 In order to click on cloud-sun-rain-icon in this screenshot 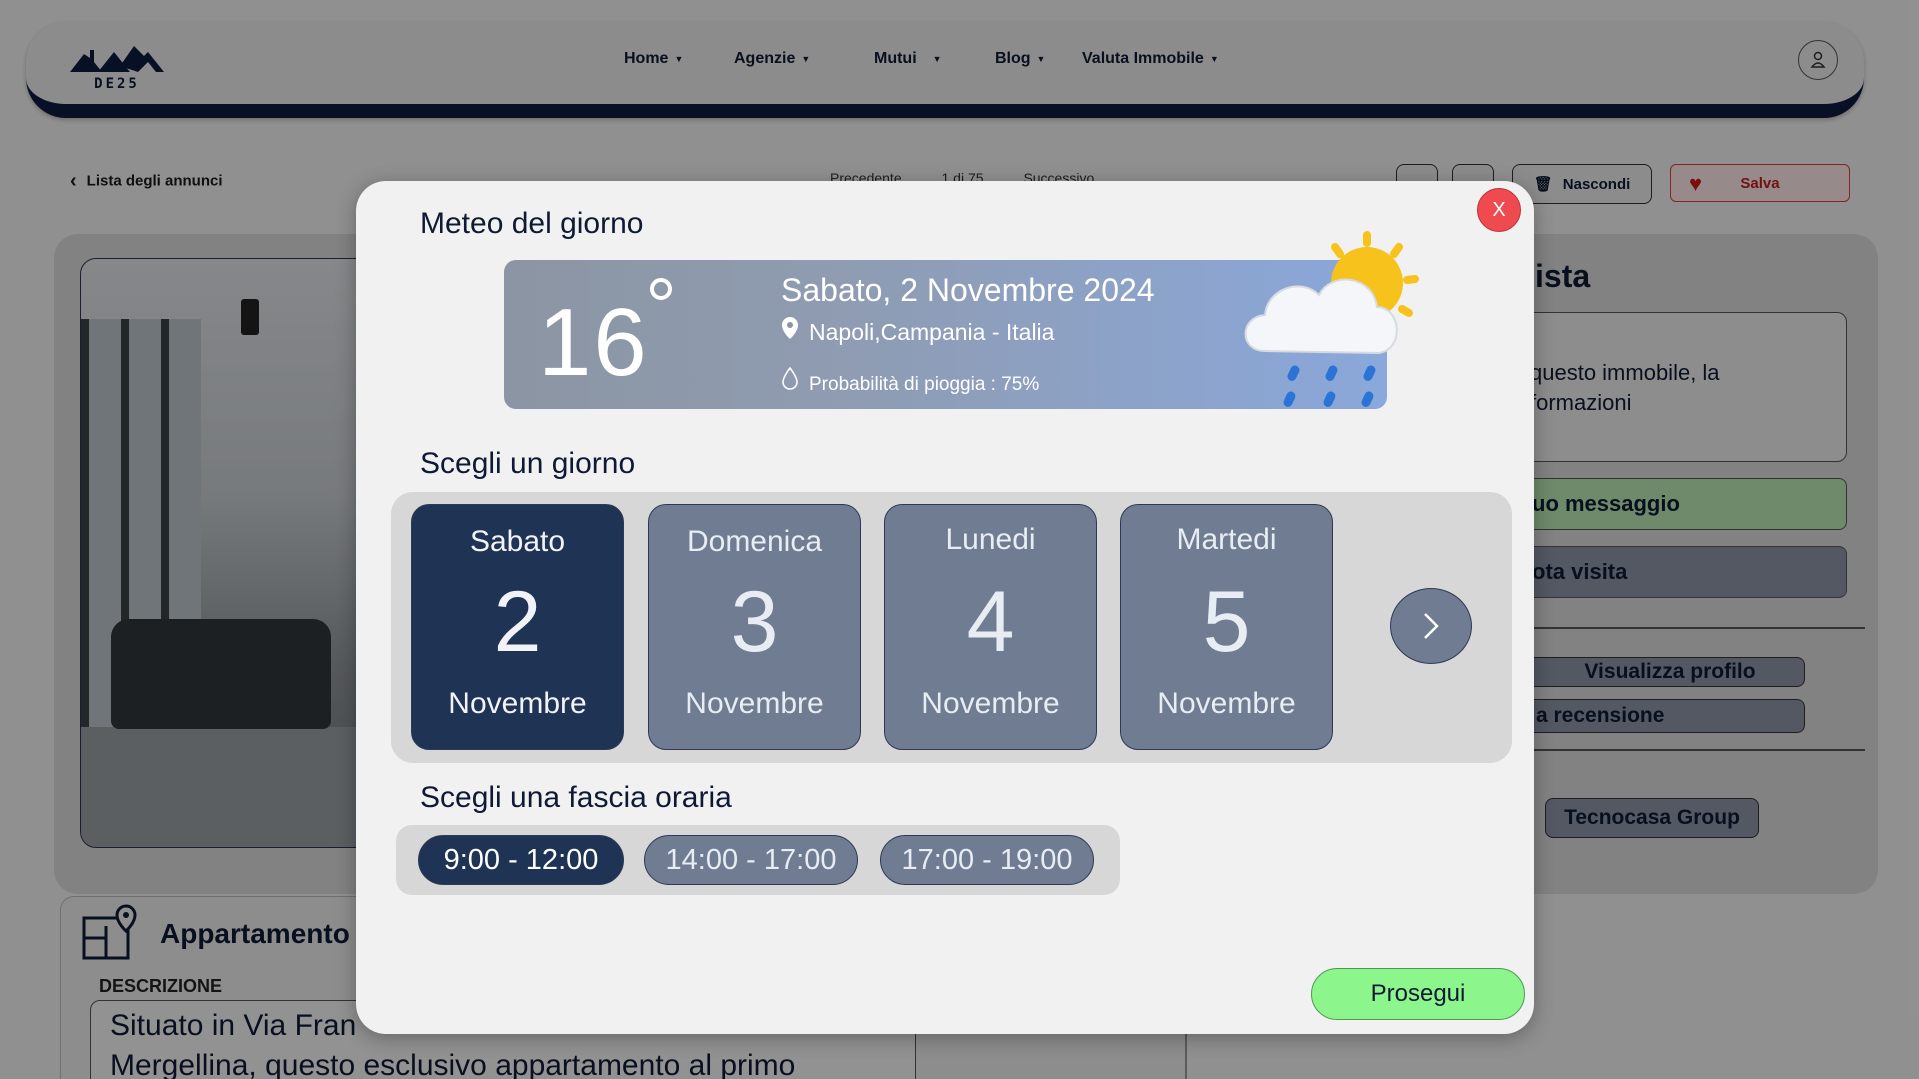, I will do `click(1331, 319)`.